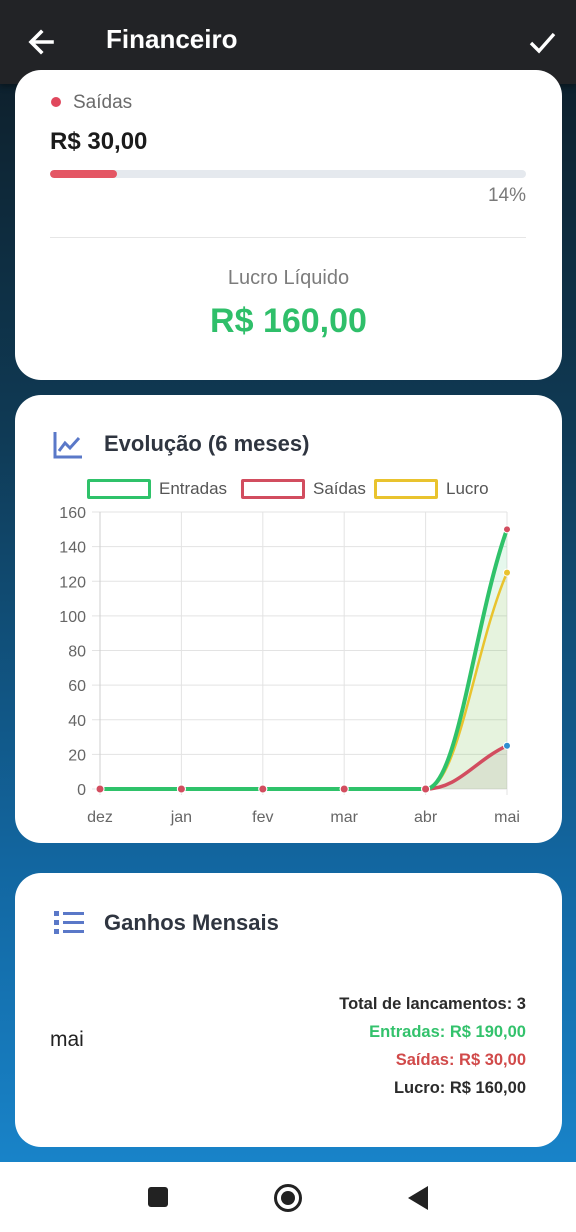  What do you see at coordinates (460, 1060) in the screenshot?
I see `ganhos-saidas: Saídas: R$ 30,00` at bounding box center [460, 1060].